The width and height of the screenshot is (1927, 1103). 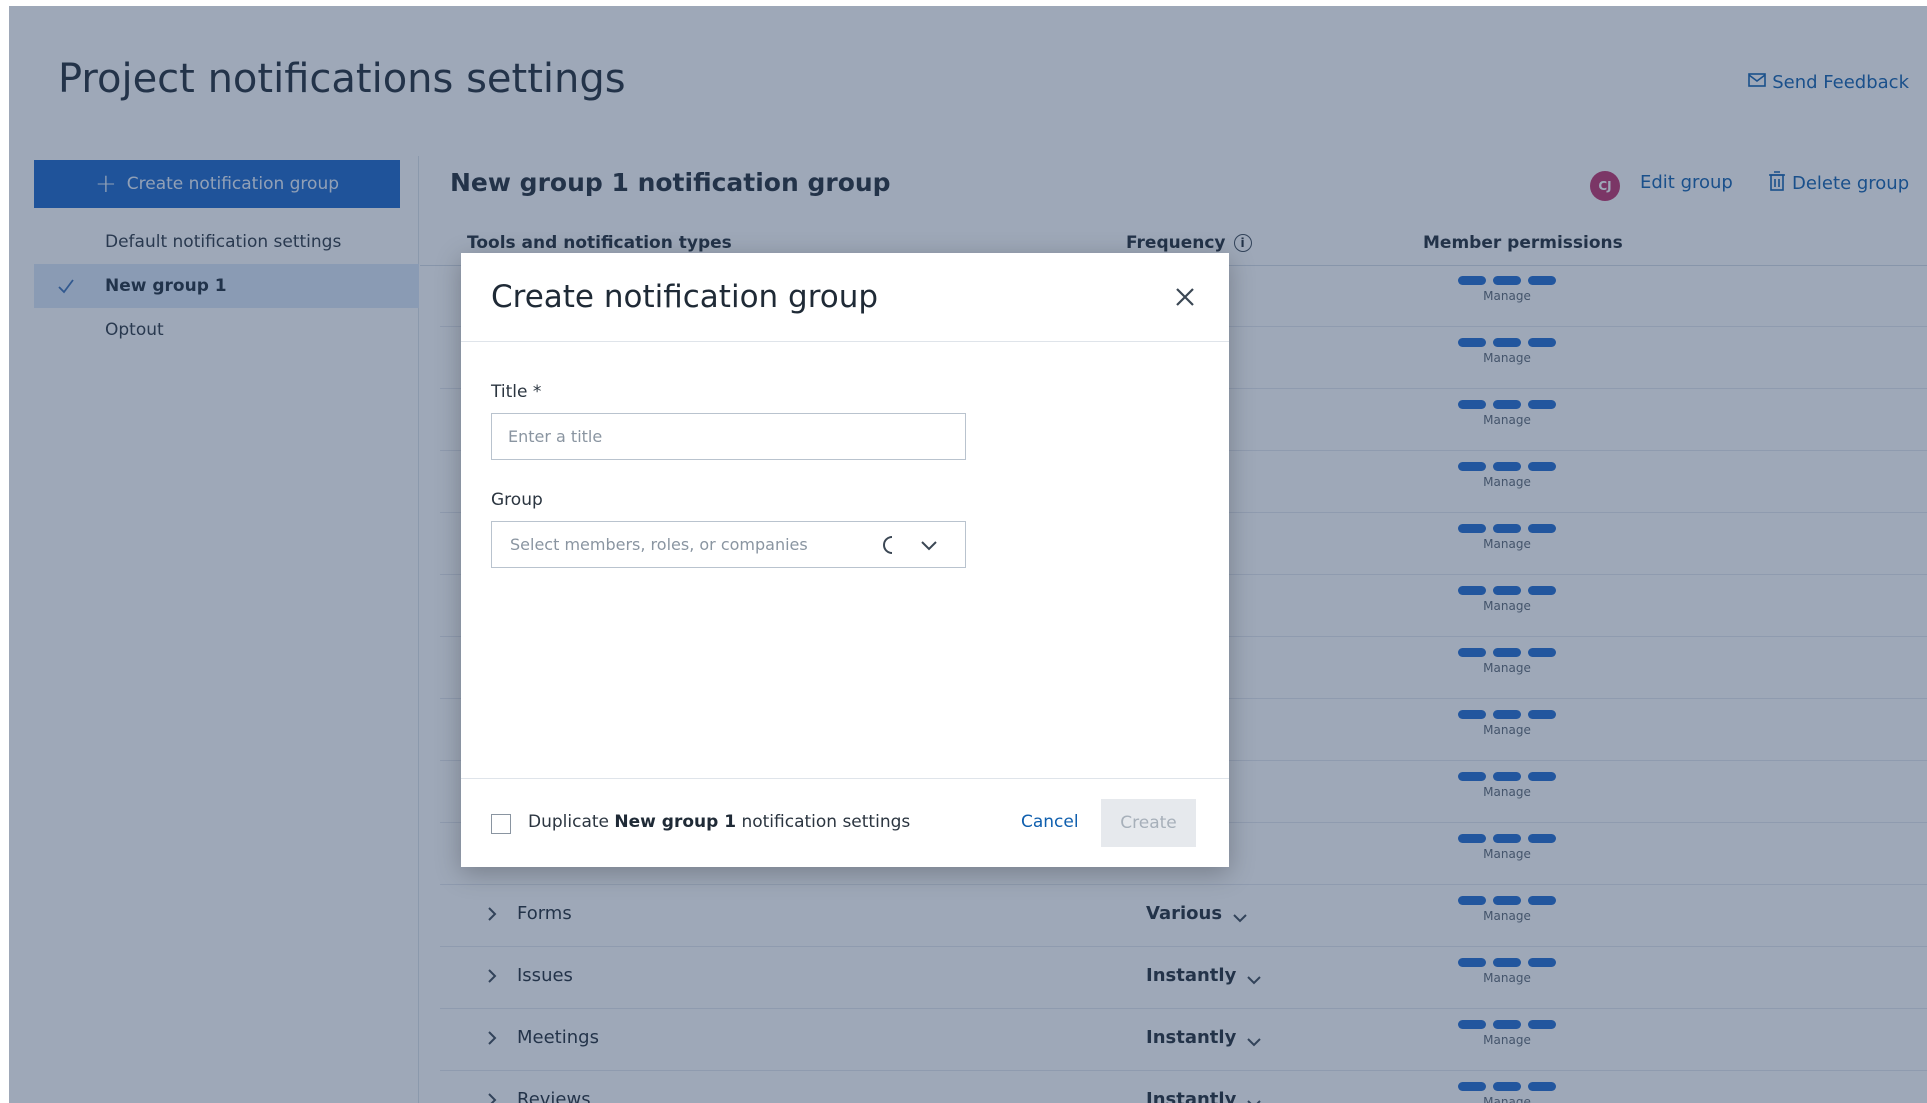 What do you see at coordinates (929, 545) in the screenshot?
I see `chevron-down-icon` at bounding box center [929, 545].